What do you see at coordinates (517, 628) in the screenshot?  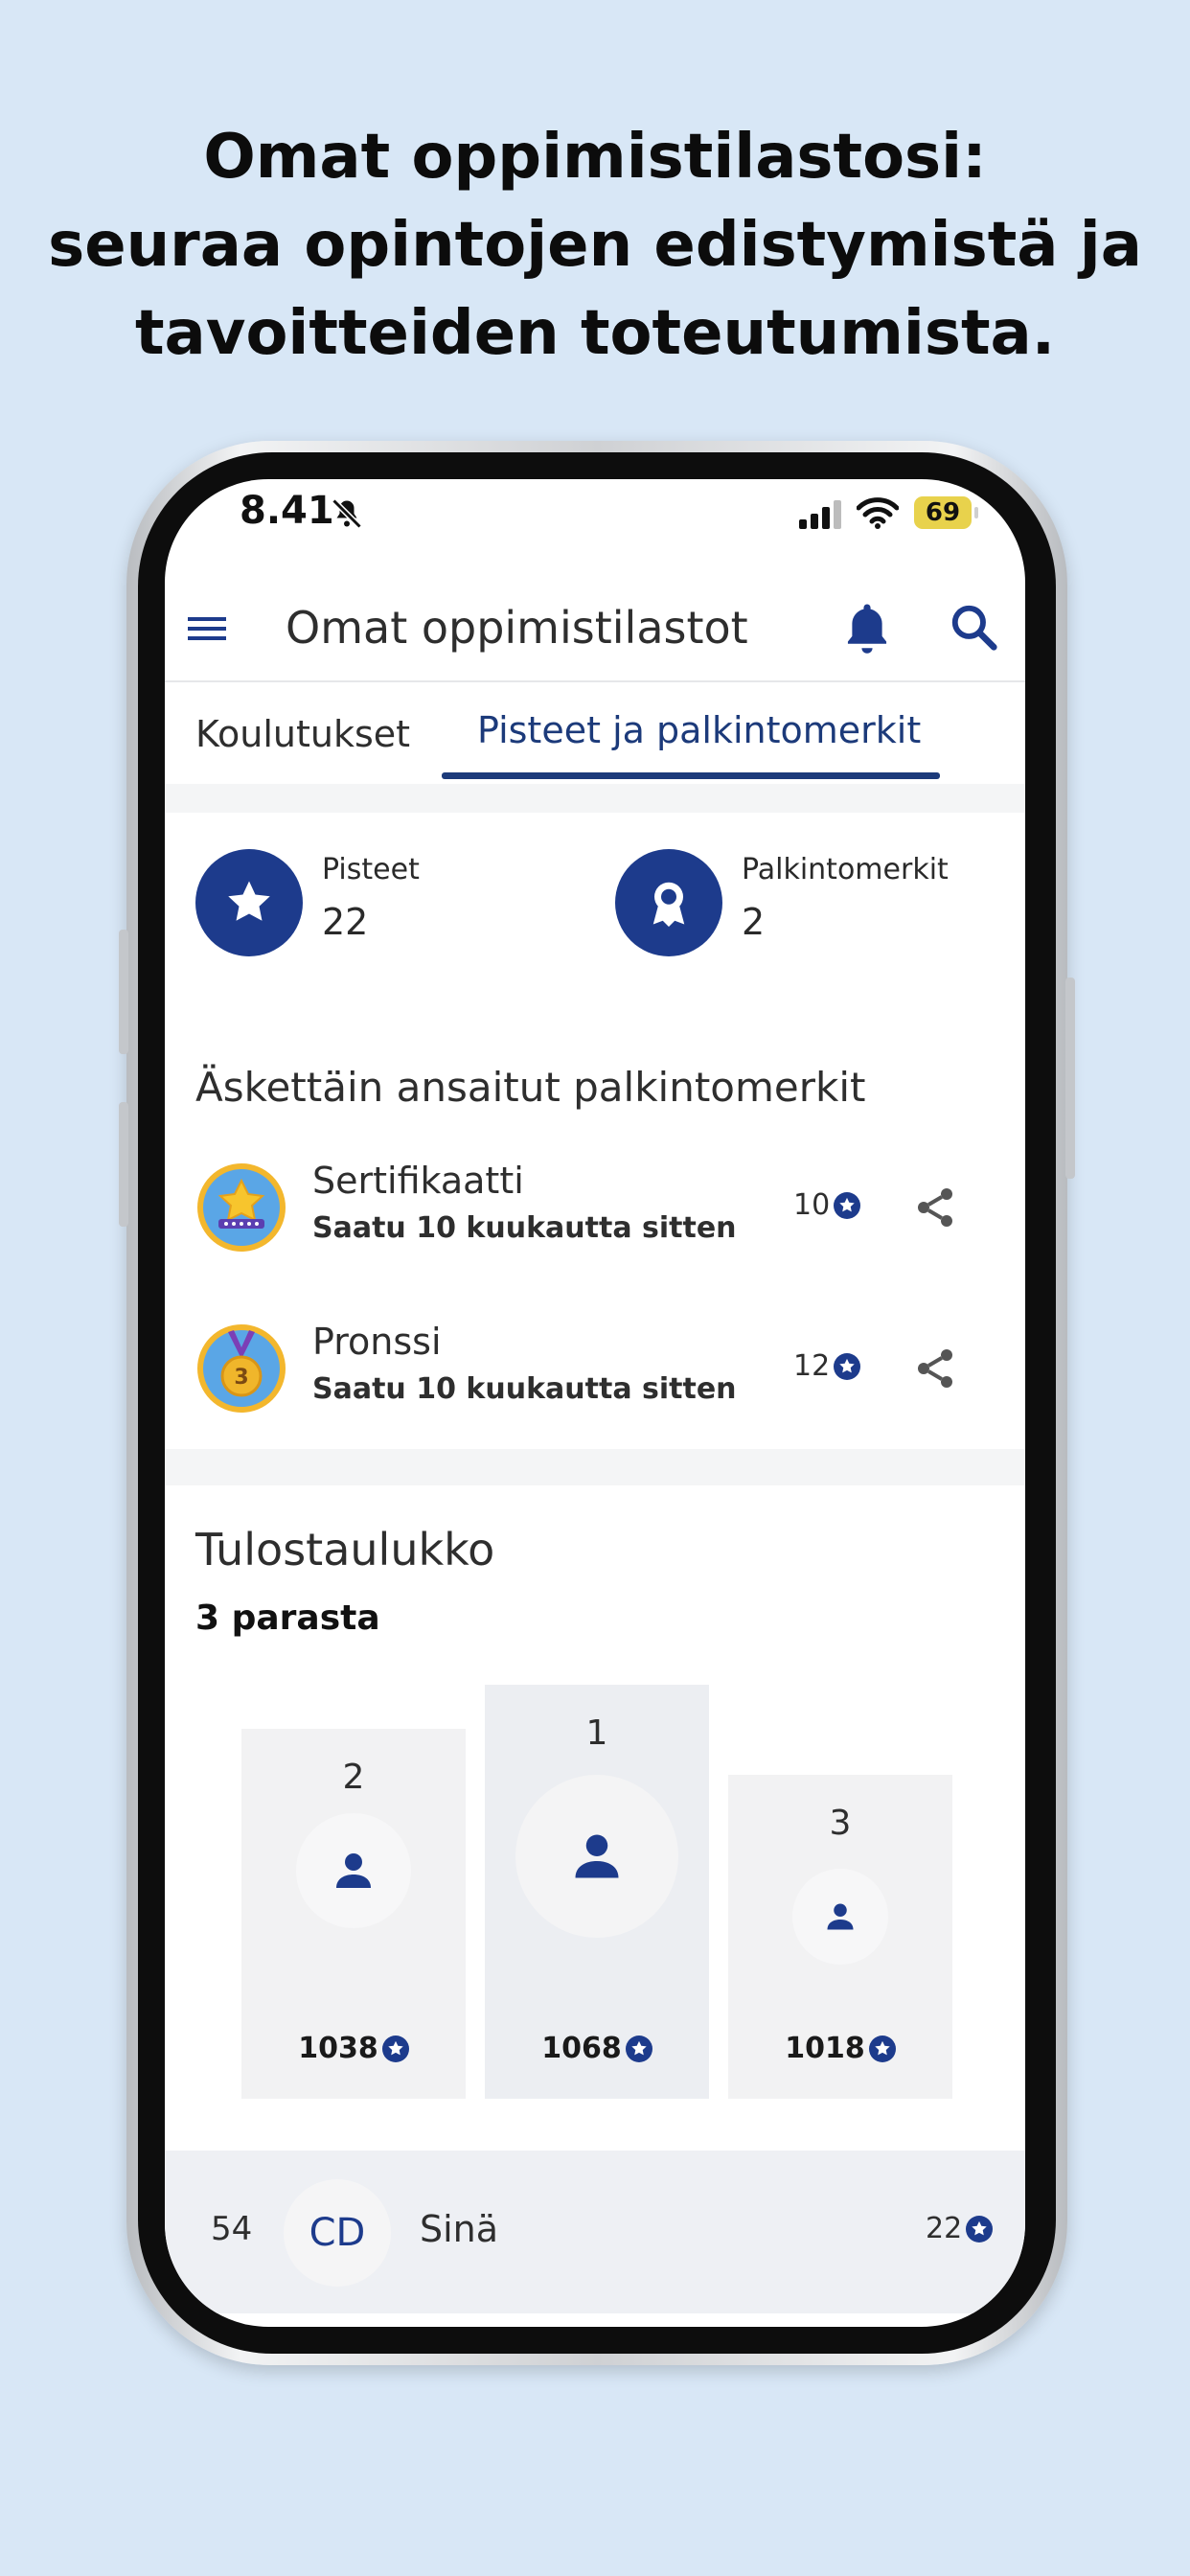 I see `page-title: Omat oppimistilastot` at bounding box center [517, 628].